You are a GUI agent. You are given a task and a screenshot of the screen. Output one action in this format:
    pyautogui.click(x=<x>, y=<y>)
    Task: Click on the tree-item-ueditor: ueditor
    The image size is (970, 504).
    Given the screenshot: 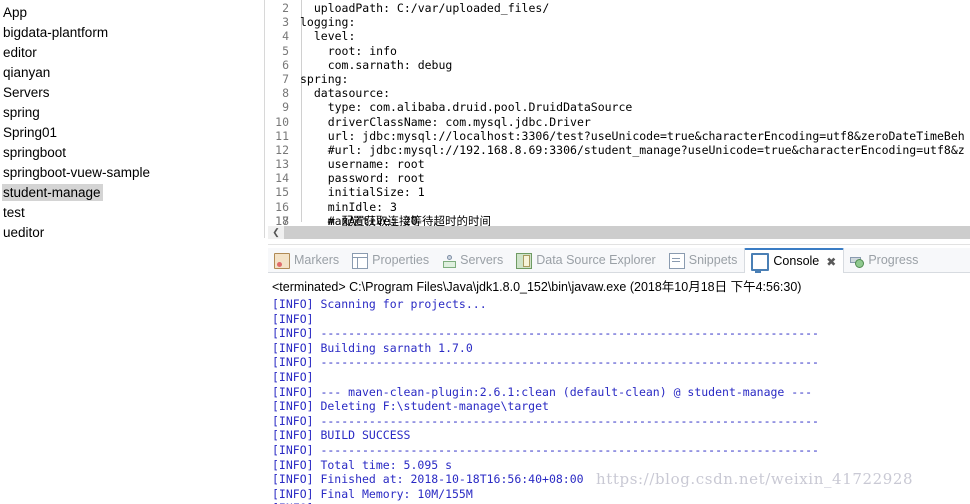 What is the action you would take?
    pyautogui.click(x=132, y=233)
    